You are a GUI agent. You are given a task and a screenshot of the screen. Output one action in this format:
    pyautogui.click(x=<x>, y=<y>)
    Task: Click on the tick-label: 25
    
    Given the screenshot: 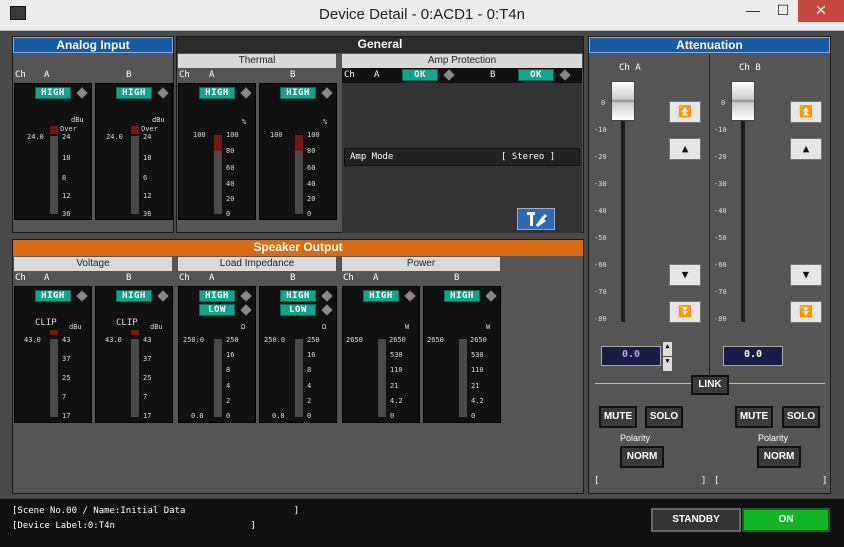 What is the action you would take?
    pyautogui.click(x=147, y=378)
    